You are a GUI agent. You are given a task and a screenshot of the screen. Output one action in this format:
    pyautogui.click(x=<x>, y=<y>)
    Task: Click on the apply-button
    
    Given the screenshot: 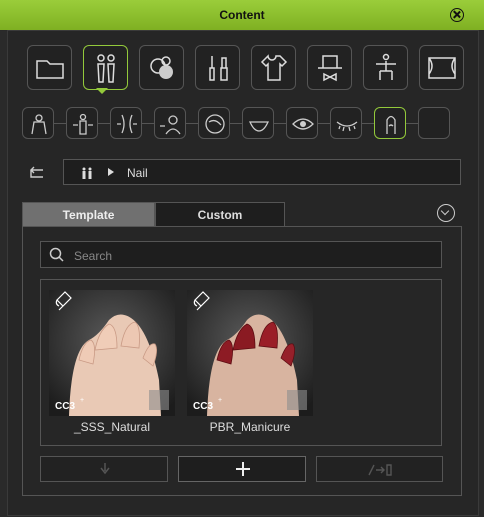 What is the action you would take?
    pyautogui.click(x=379, y=469)
    